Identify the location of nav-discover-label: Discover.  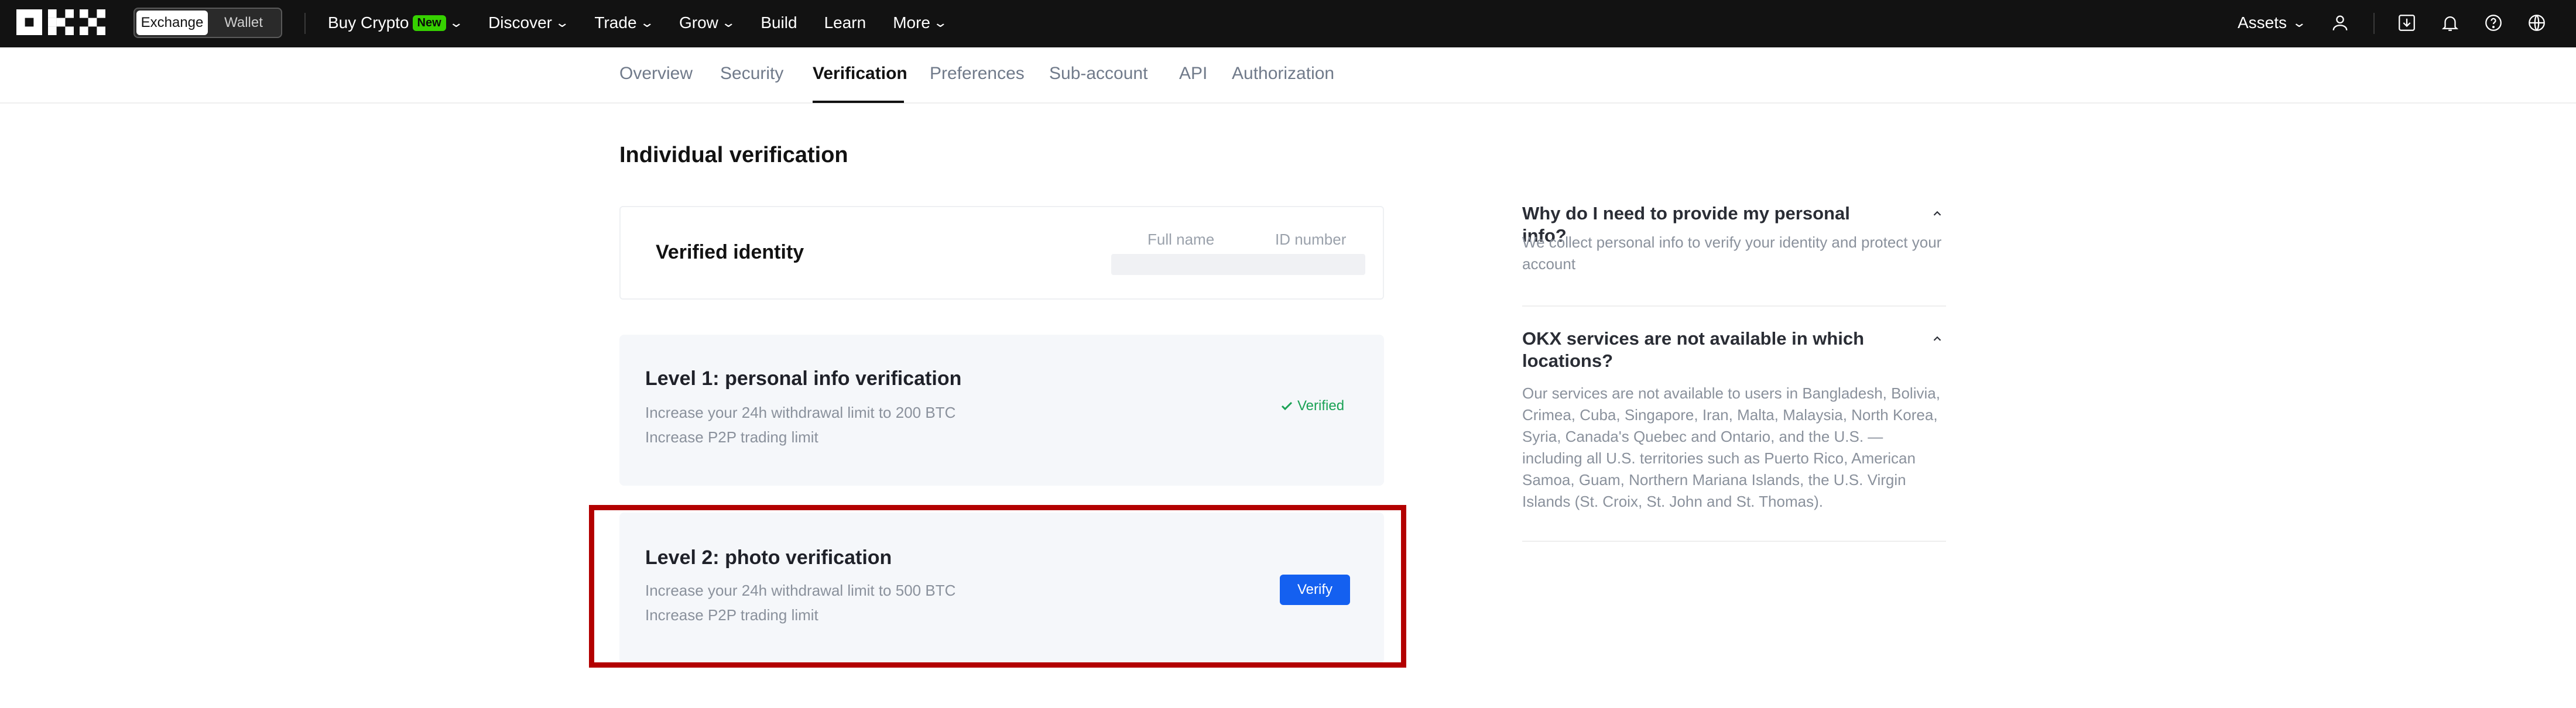
(520, 22).